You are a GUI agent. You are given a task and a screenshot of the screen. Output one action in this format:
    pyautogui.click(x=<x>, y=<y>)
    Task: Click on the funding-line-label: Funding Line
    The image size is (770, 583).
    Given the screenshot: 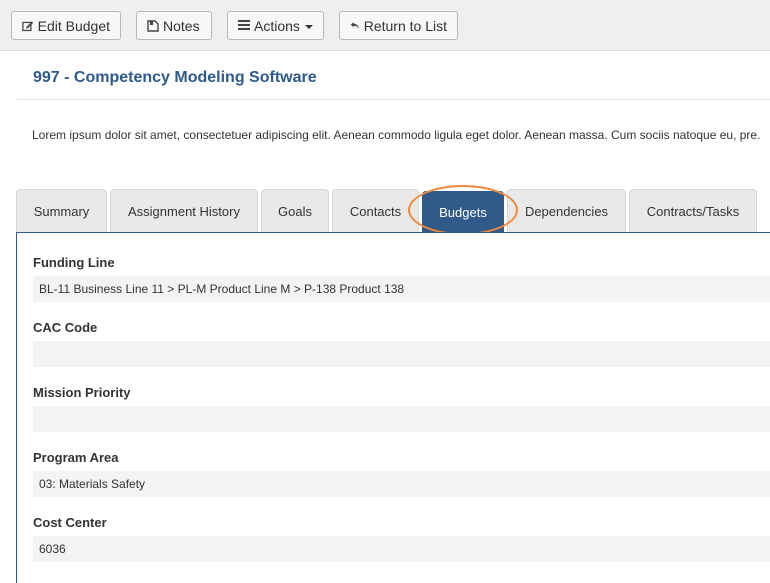 What is the action you would take?
    pyautogui.click(x=74, y=262)
    